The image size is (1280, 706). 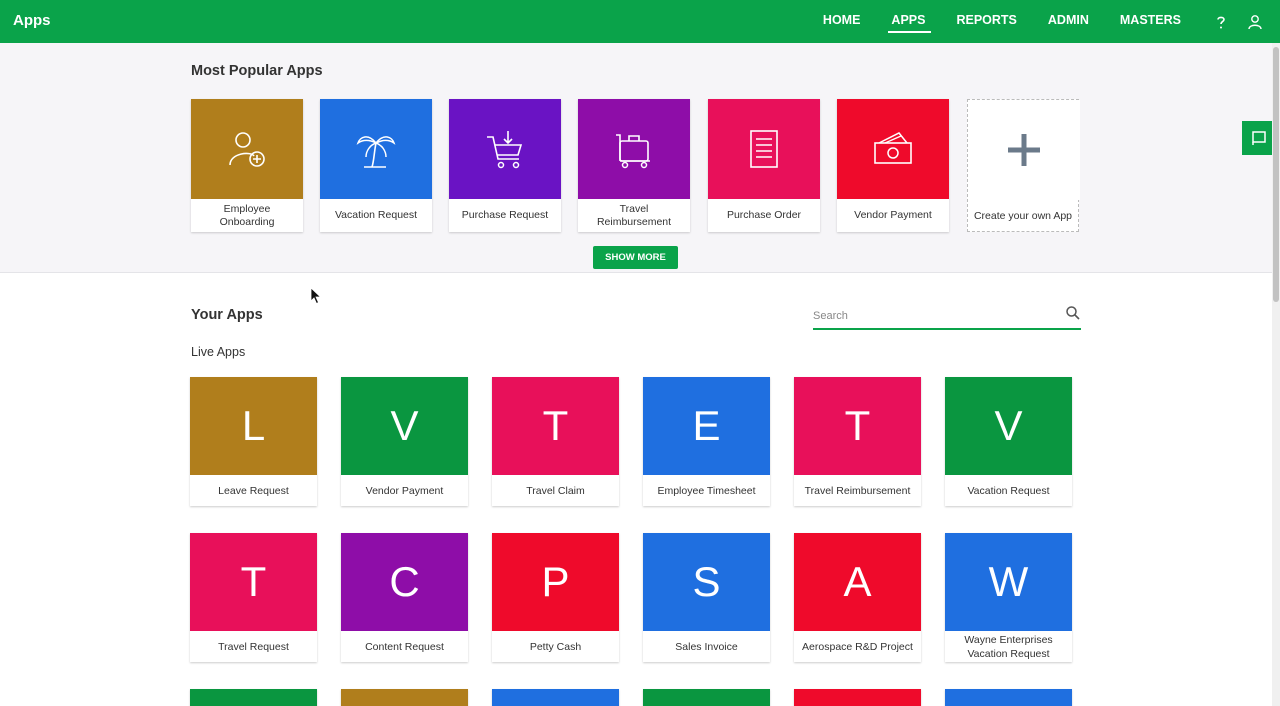 I want to click on app-label: Travel Reimbursement, so click(x=857, y=490).